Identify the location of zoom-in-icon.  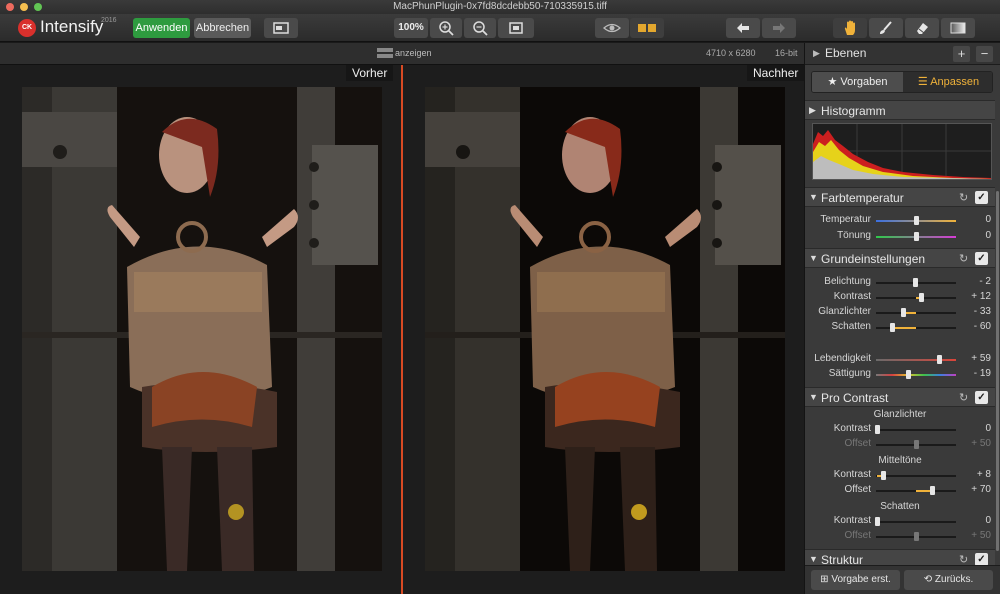
(446, 28).